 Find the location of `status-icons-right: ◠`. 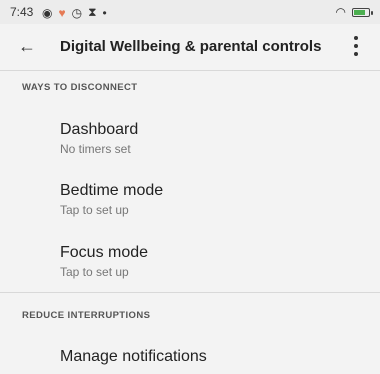

status-icons-right: ◠ is located at coordinates (354, 12).